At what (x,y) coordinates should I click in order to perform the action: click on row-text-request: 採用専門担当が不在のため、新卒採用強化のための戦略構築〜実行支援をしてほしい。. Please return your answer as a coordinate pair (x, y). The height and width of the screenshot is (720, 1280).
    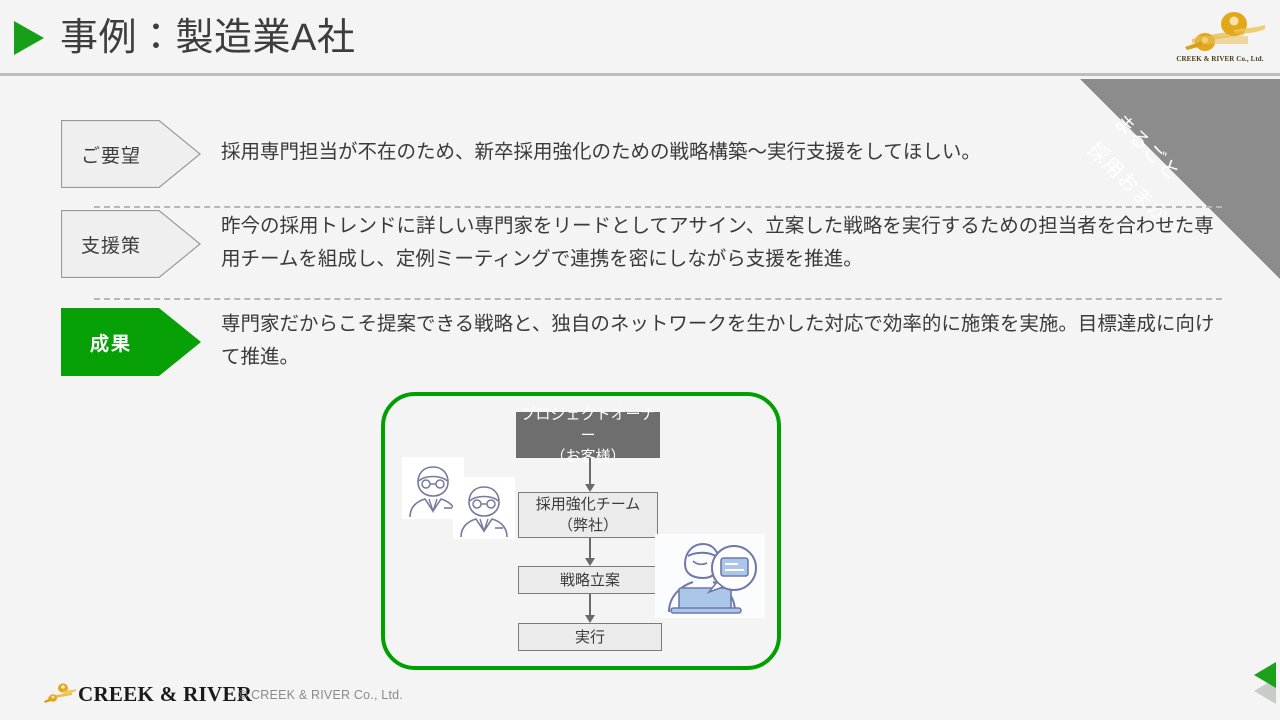
    Looking at the image, I should click on (601, 152).